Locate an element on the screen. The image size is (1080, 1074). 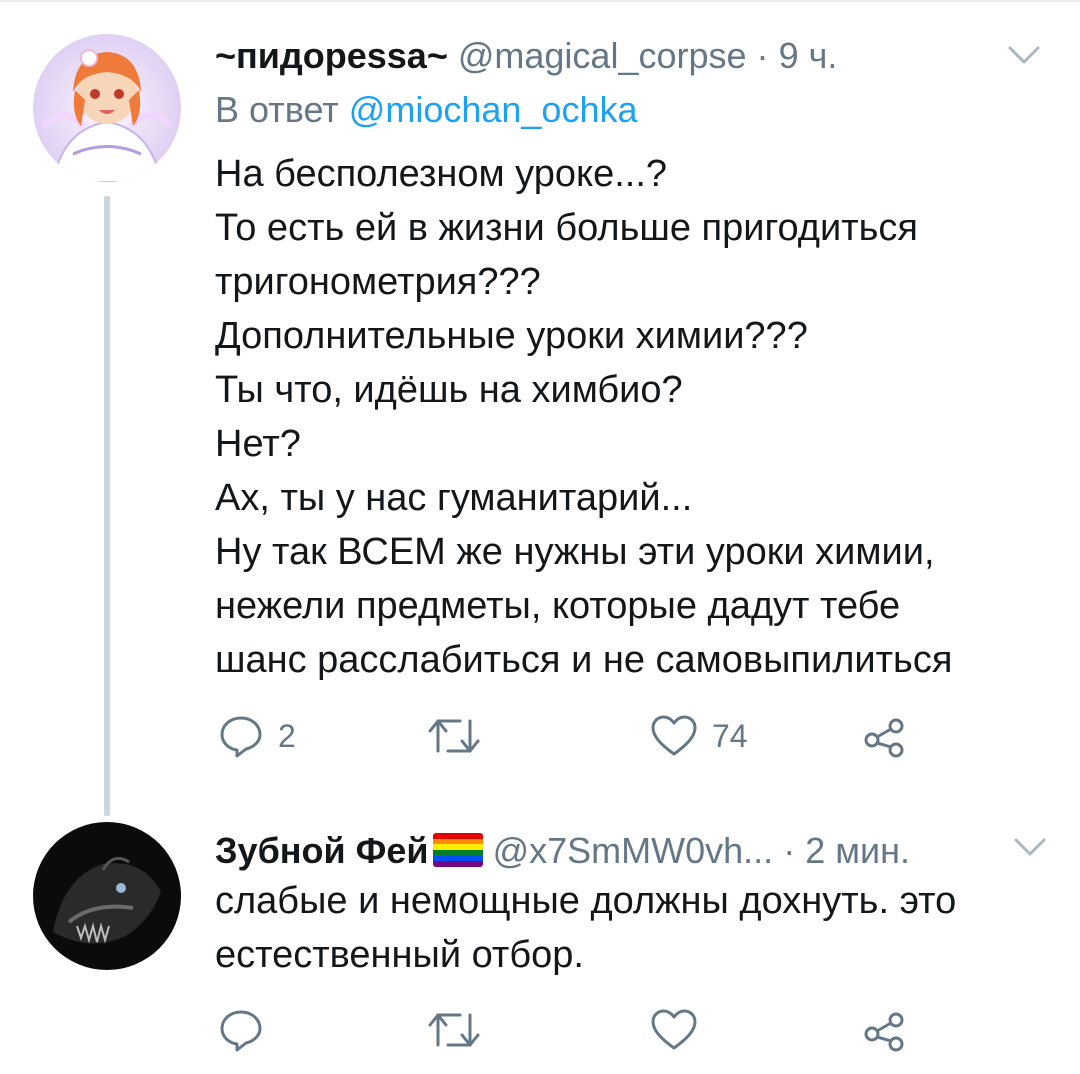
thread-connector is located at coordinates (107, 506).